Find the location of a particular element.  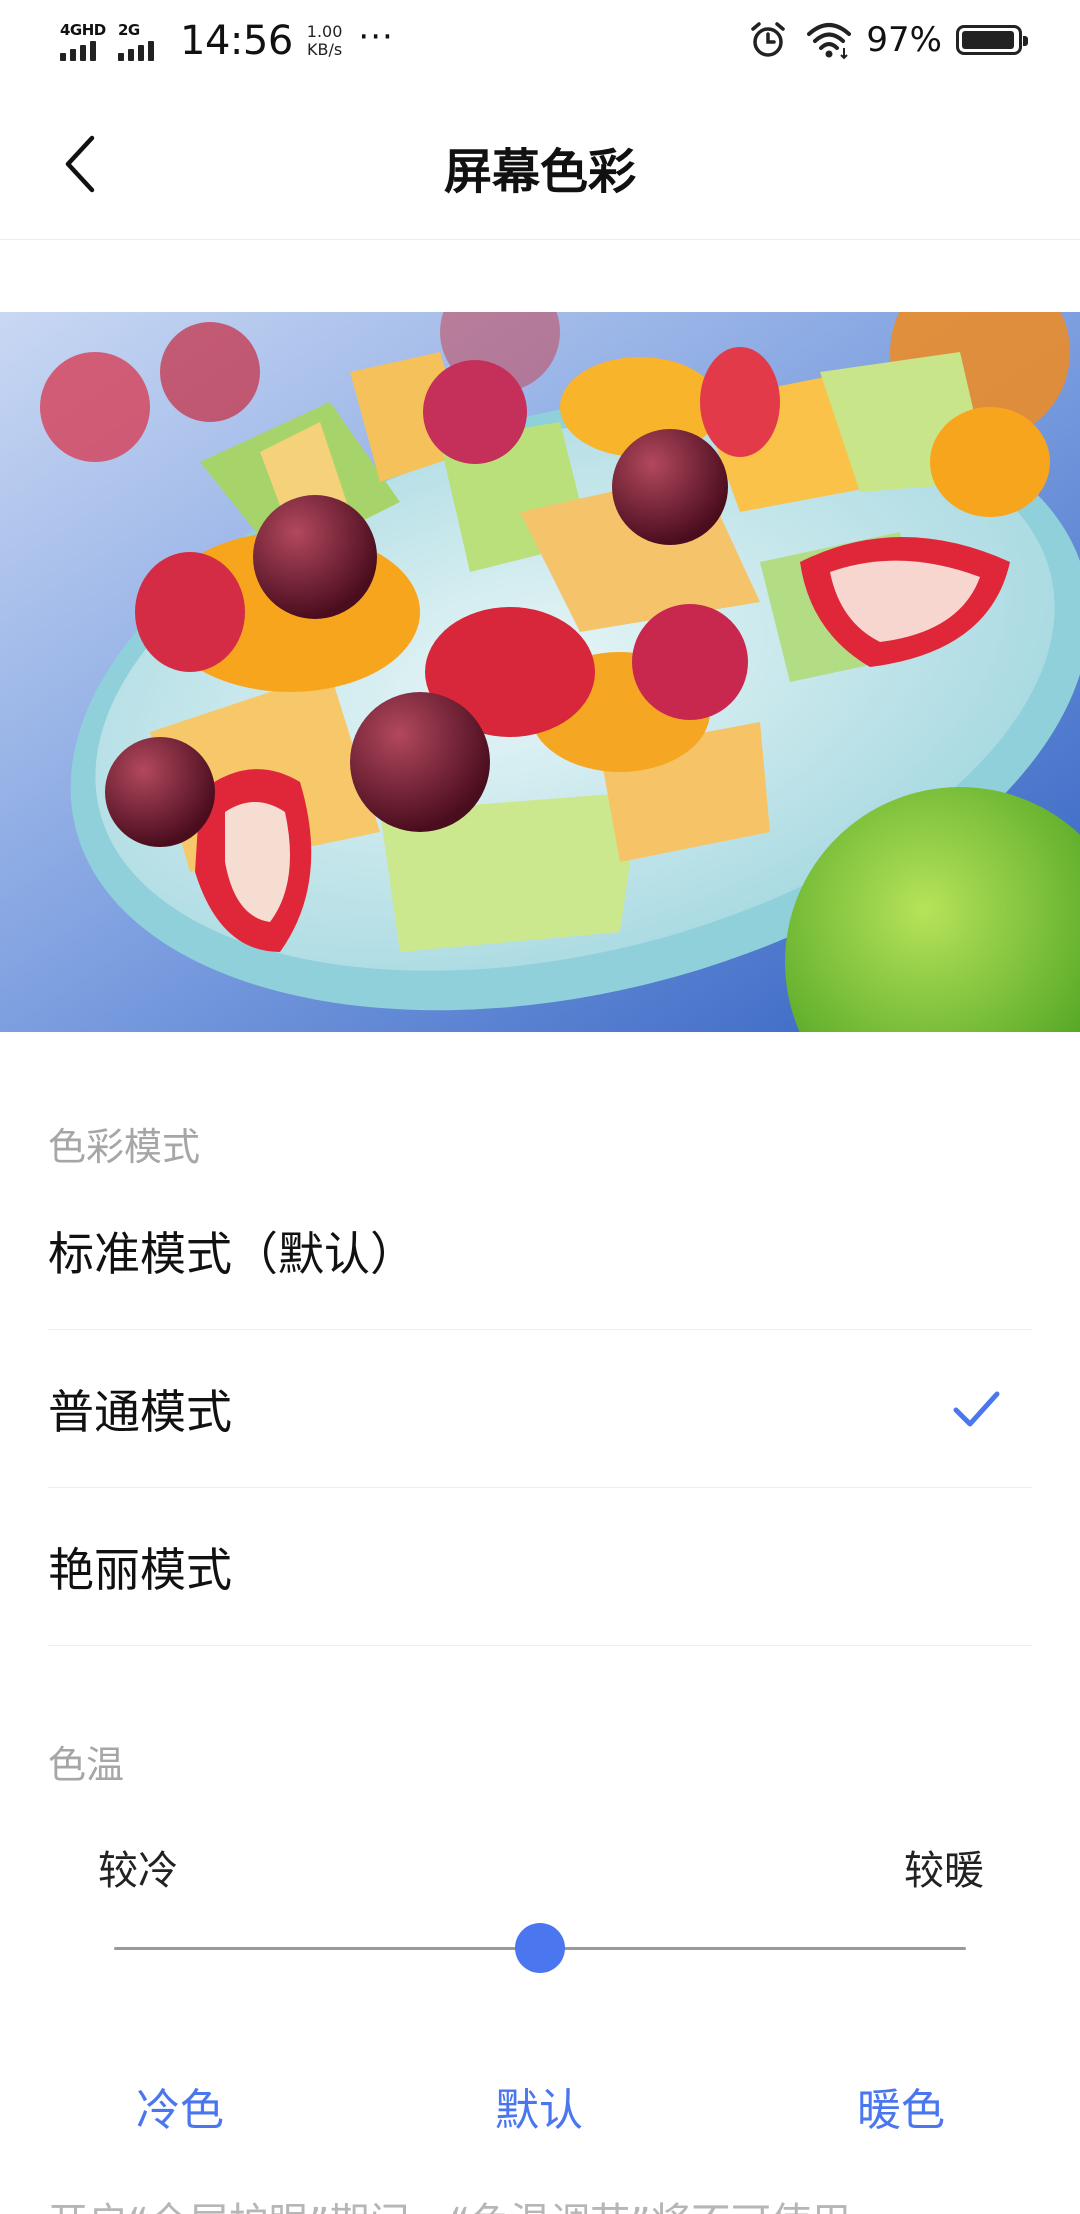

mode-option-normal: 普通模式 is located at coordinates (540, 1409).